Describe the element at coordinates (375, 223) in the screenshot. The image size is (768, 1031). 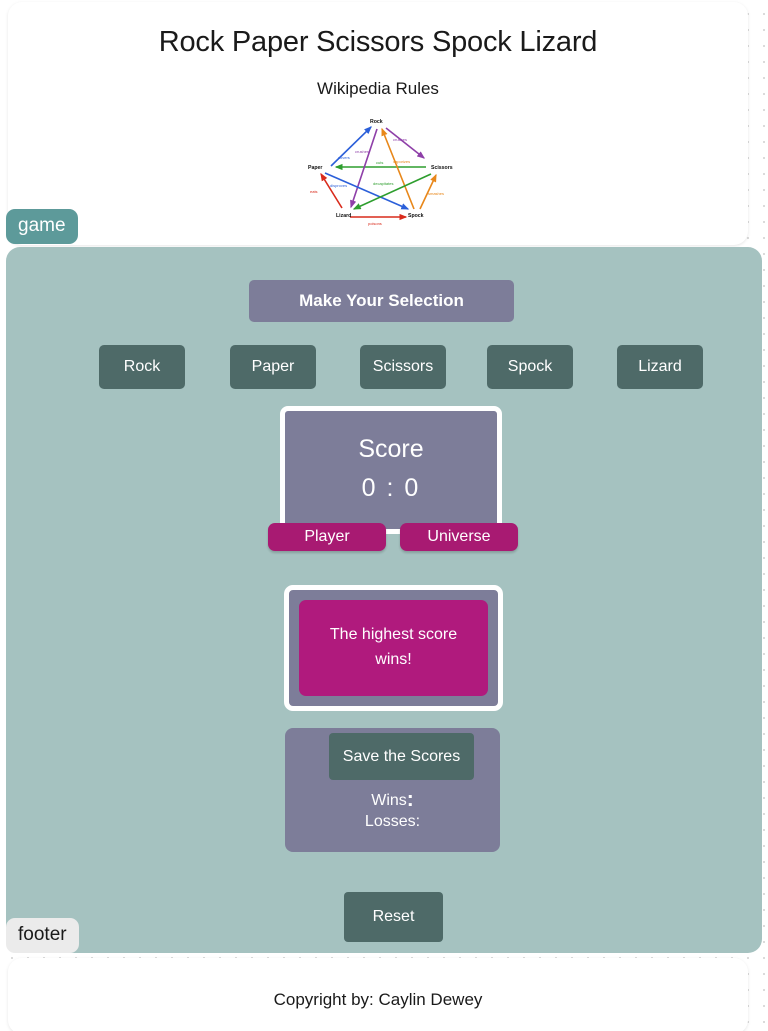
I see `svg-text: poisons` at that location.